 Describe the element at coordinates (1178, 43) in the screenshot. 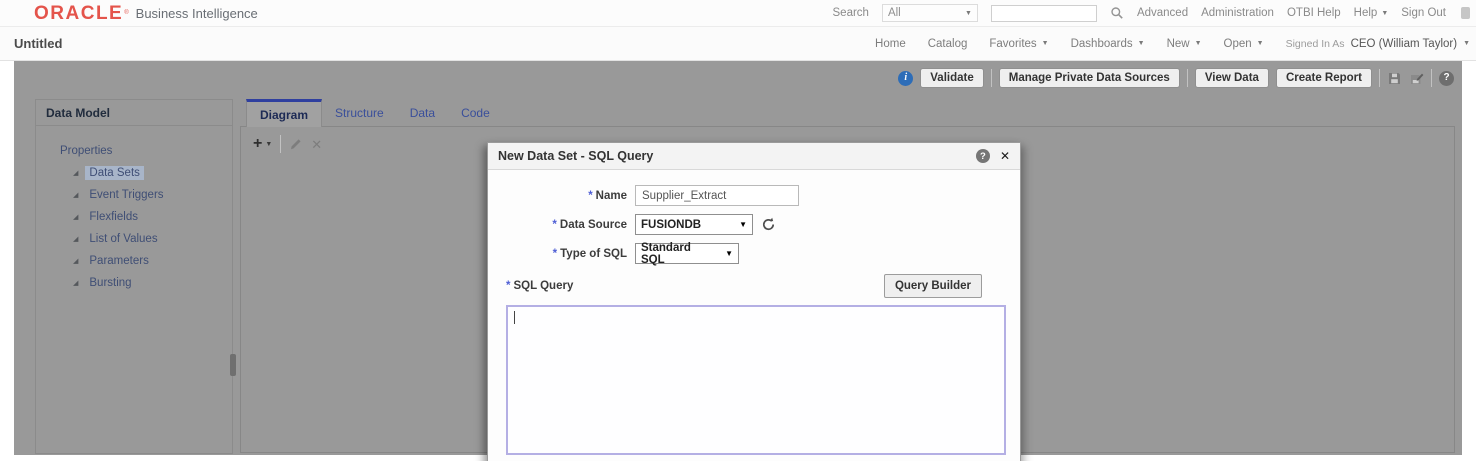

I see `nav-new-label: New` at that location.